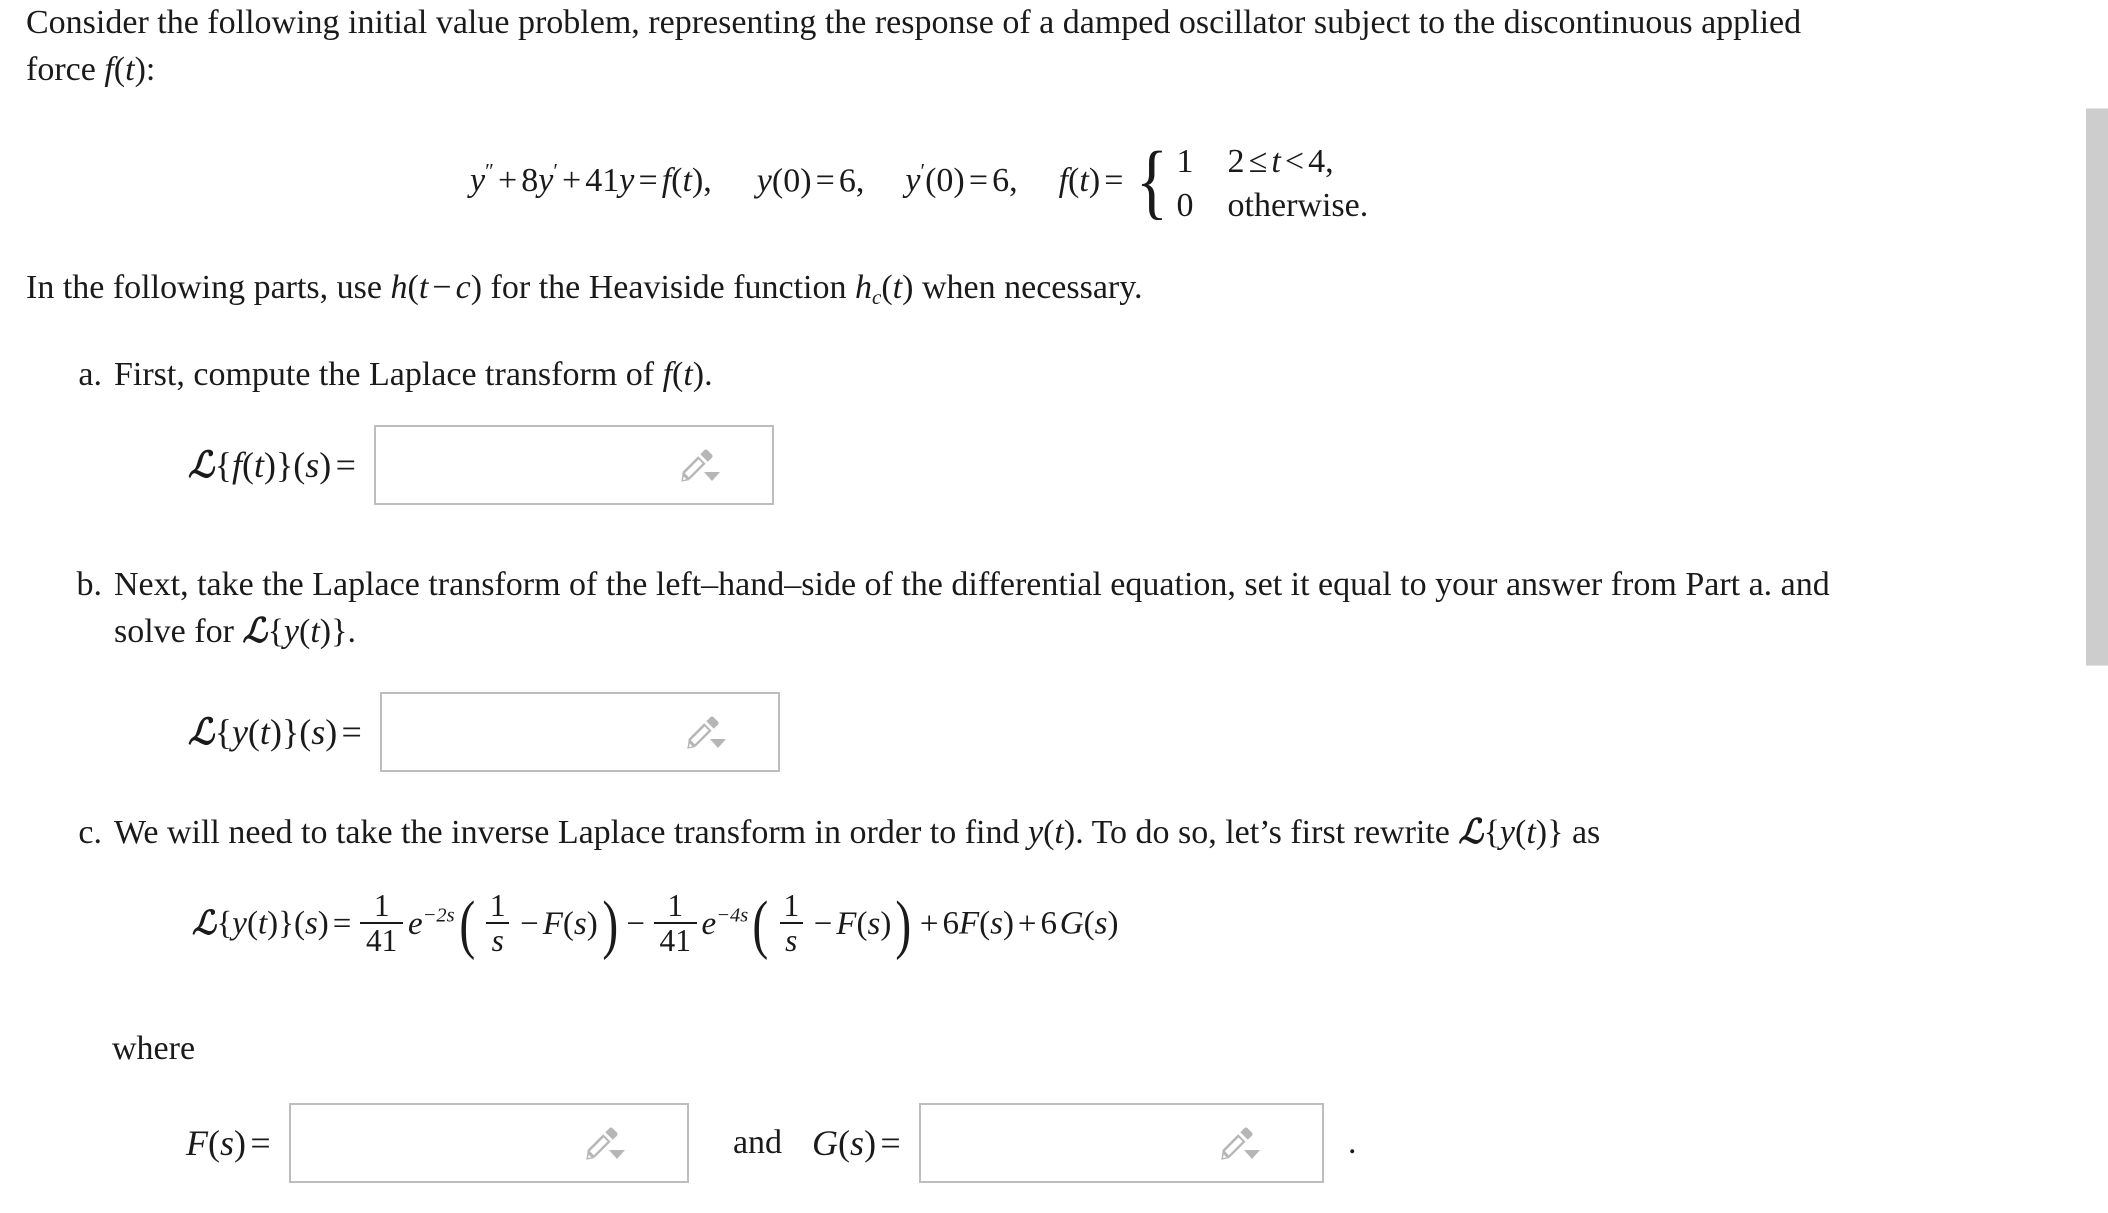 Image resolution: width=2108 pixels, height=1213 pixels. What do you see at coordinates (272, 465) in the screenshot?
I see `answer-label-laplace-f: ℒ{f(t)}(s) =` at bounding box center [272, 465].